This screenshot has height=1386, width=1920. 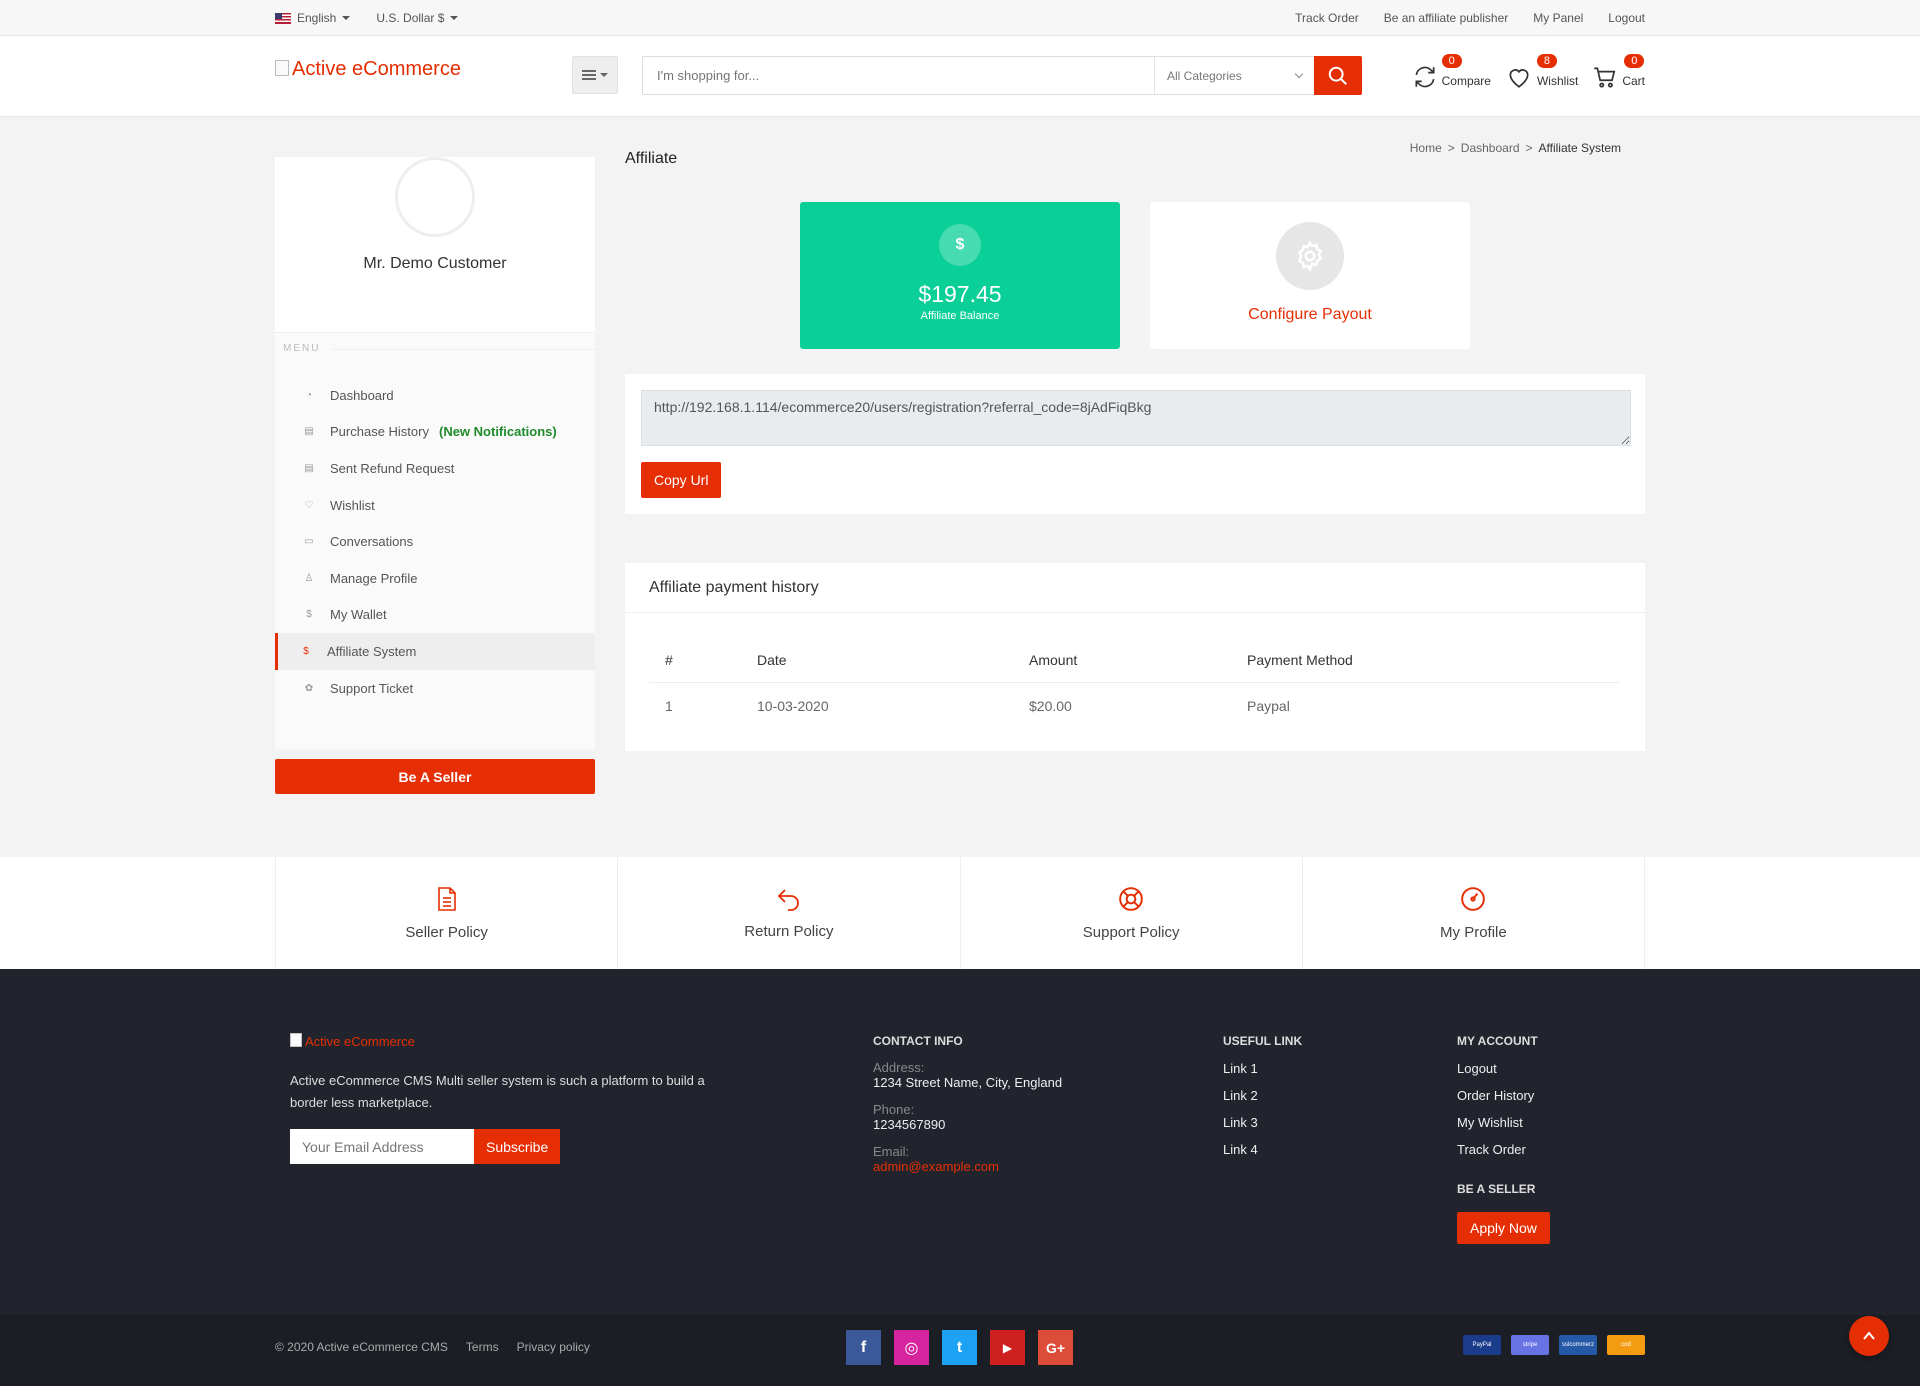 What do you see at coordinates (435, 263) in the screenshot?
I see `user-name: Mr. Demo Customer` at bounding box center [435, 263].